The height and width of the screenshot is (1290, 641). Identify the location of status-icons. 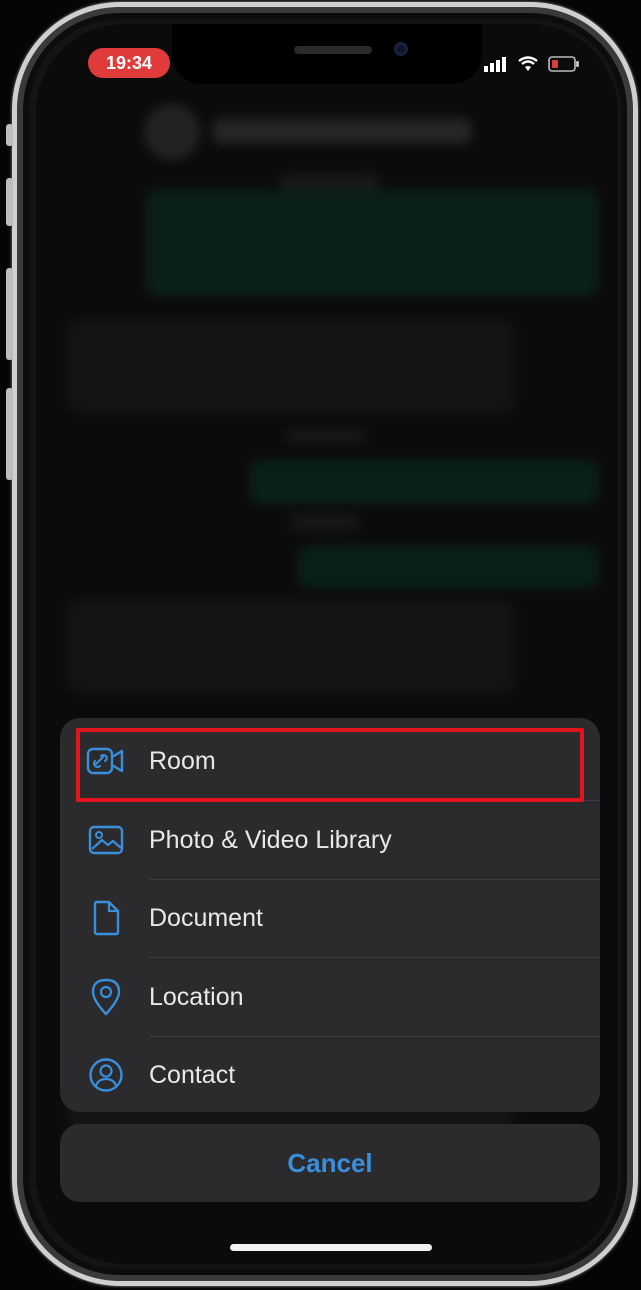
(532, 64).